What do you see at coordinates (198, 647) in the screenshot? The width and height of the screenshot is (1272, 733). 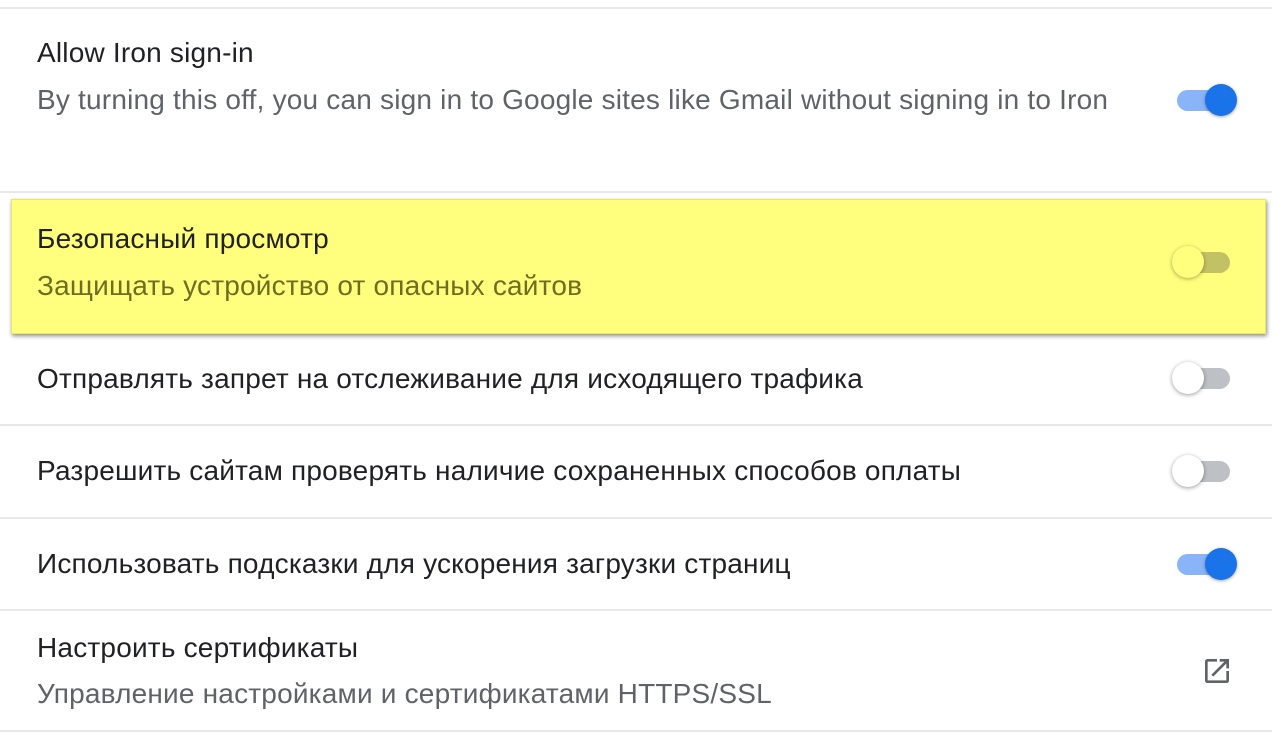 I see `certificates-title: Настроить сертификаты` at bounding box center [198, 647].